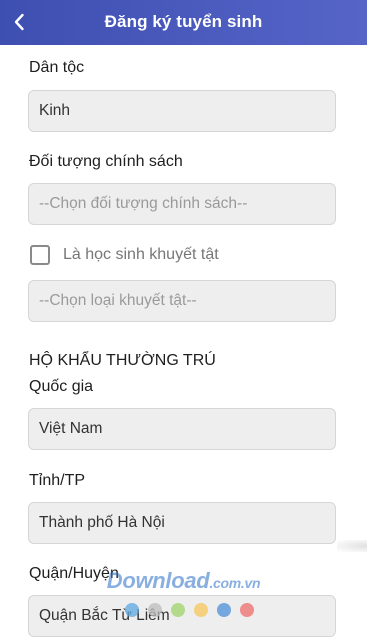 The width and height of the screenshot is (367, 637). I want to click on watermark-suffix: .com.vn, so click(235, 583).